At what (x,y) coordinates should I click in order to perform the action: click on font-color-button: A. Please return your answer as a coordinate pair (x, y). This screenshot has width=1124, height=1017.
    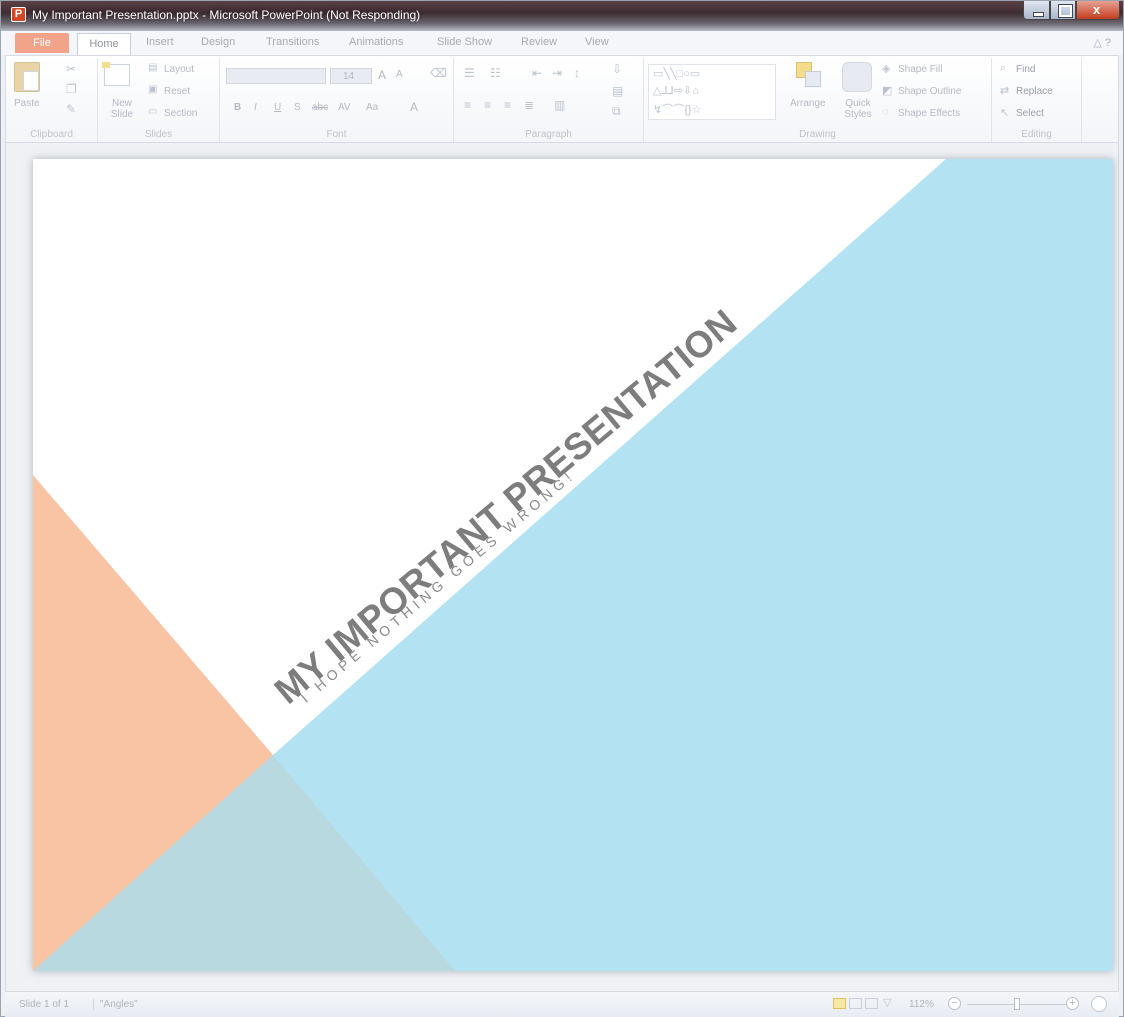
    Looking at the image, I should click on (414, 107).